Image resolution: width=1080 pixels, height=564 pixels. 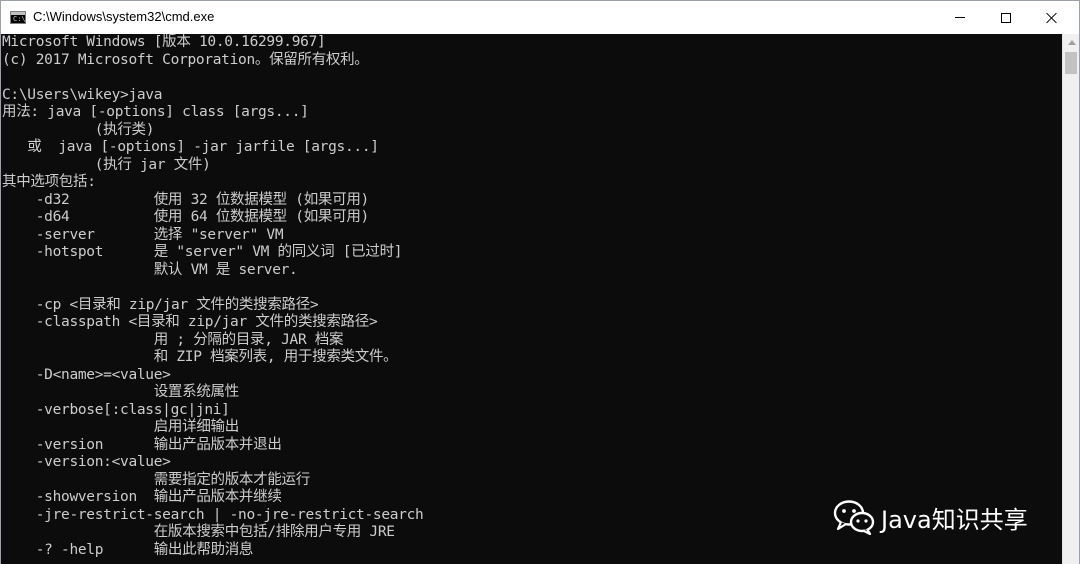 What do you see at coordinates (540, 17) in the screenshot?
I see `title-bar: C:\ C:\Windows\system32\cmd.exe` at bounding box center [540, 17].